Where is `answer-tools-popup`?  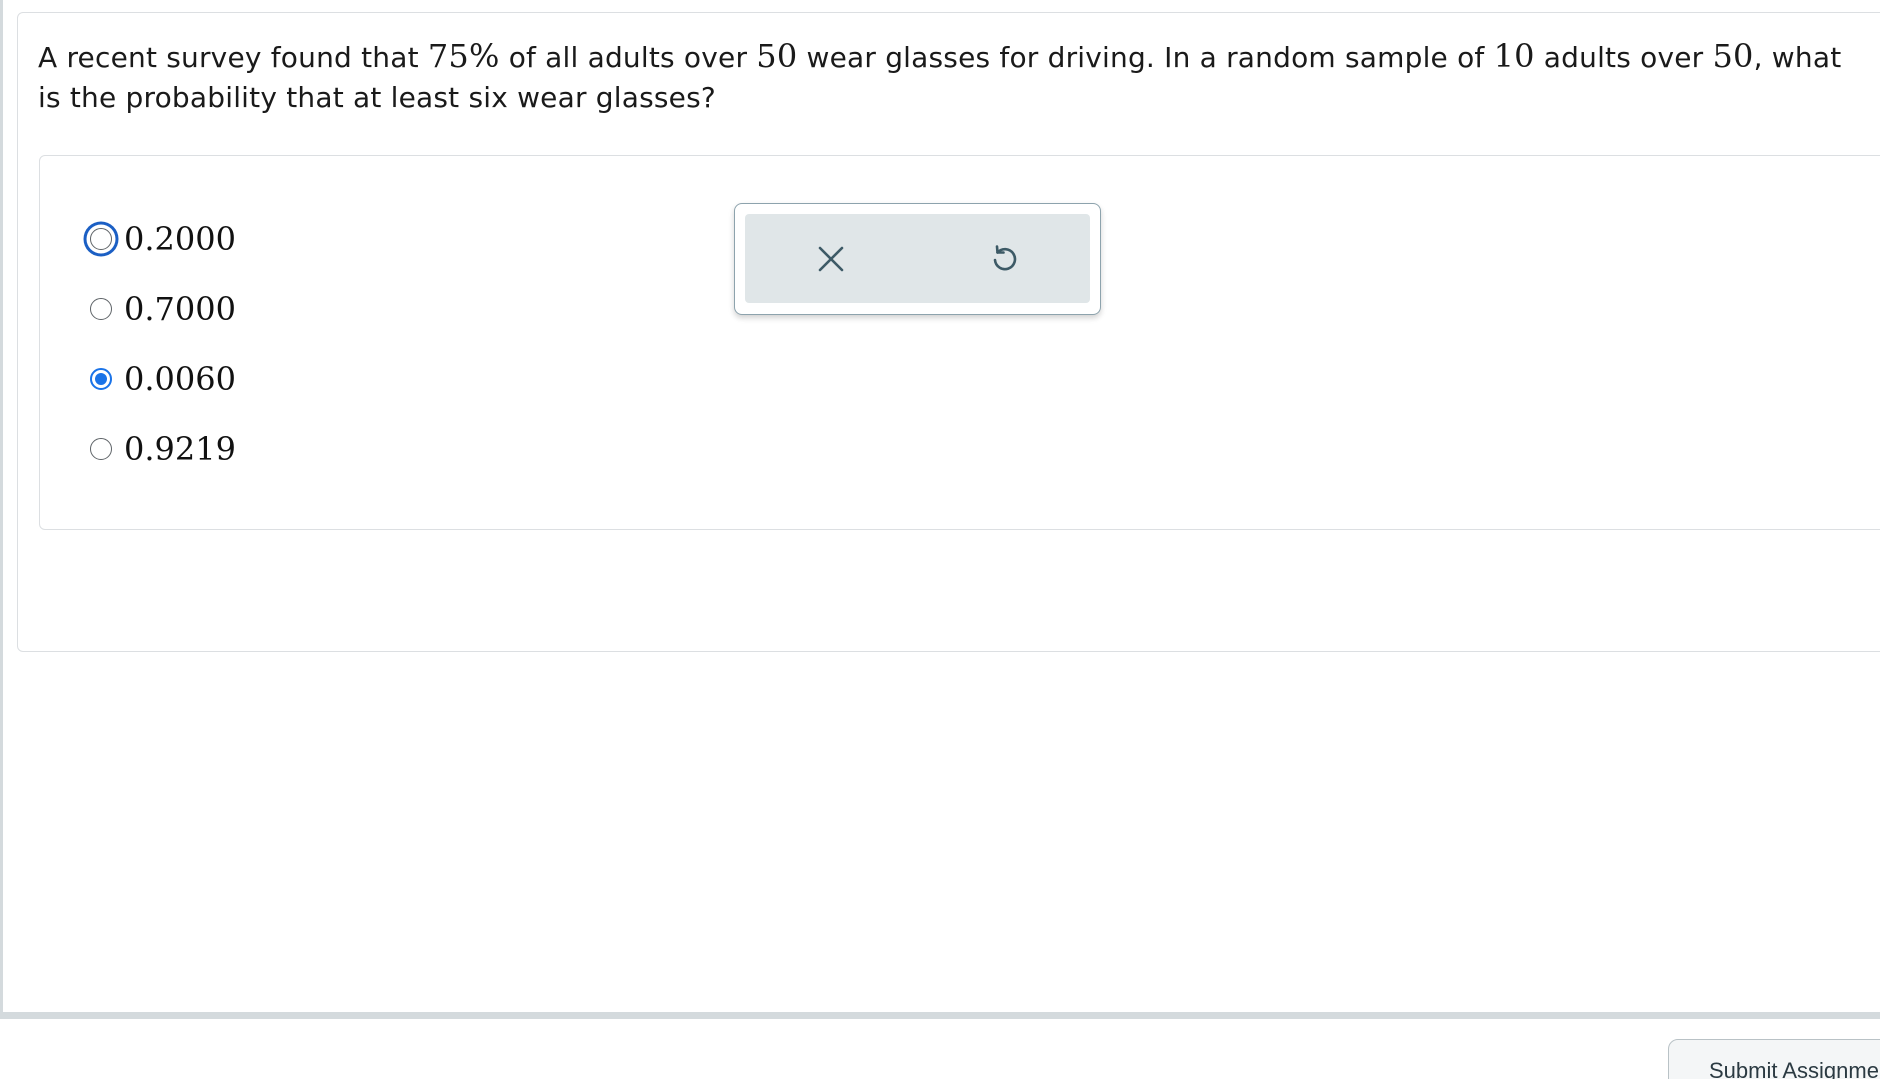
answer-tools-popup is located at coordinates (917, 259).